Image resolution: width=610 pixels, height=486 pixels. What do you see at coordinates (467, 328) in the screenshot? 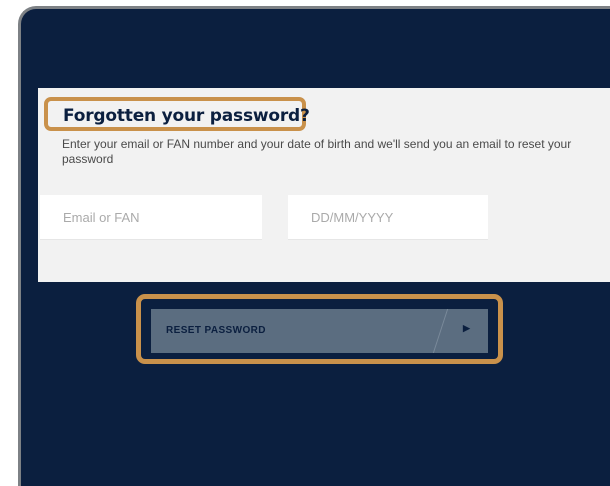
I see `caret-right-icon: ▶` at bounding box center [467, 328].